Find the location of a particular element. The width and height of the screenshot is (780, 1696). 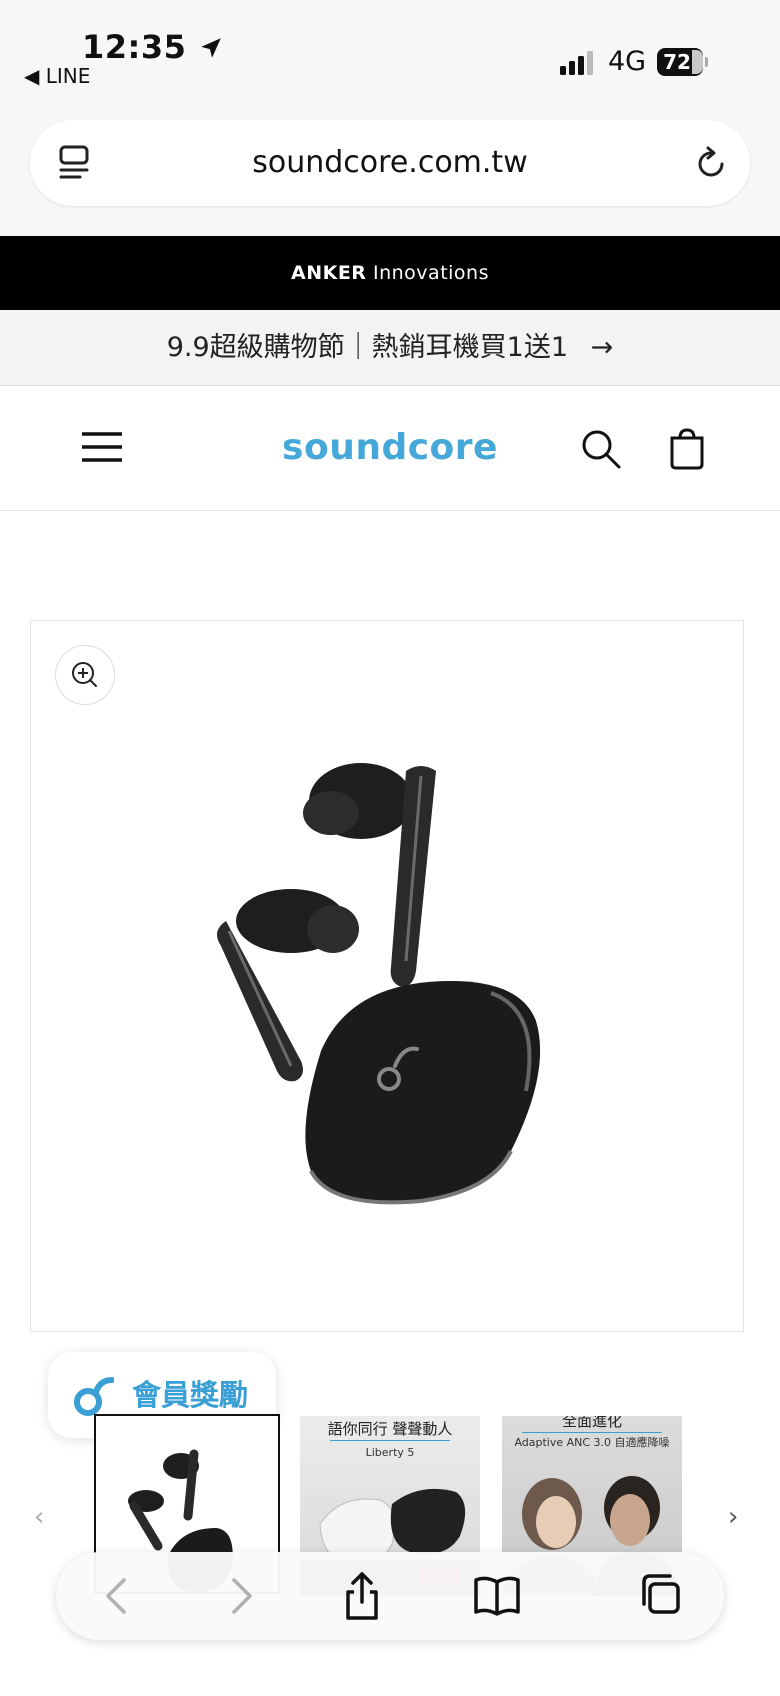

network-type: 4G is located at coordinates (627, 61).